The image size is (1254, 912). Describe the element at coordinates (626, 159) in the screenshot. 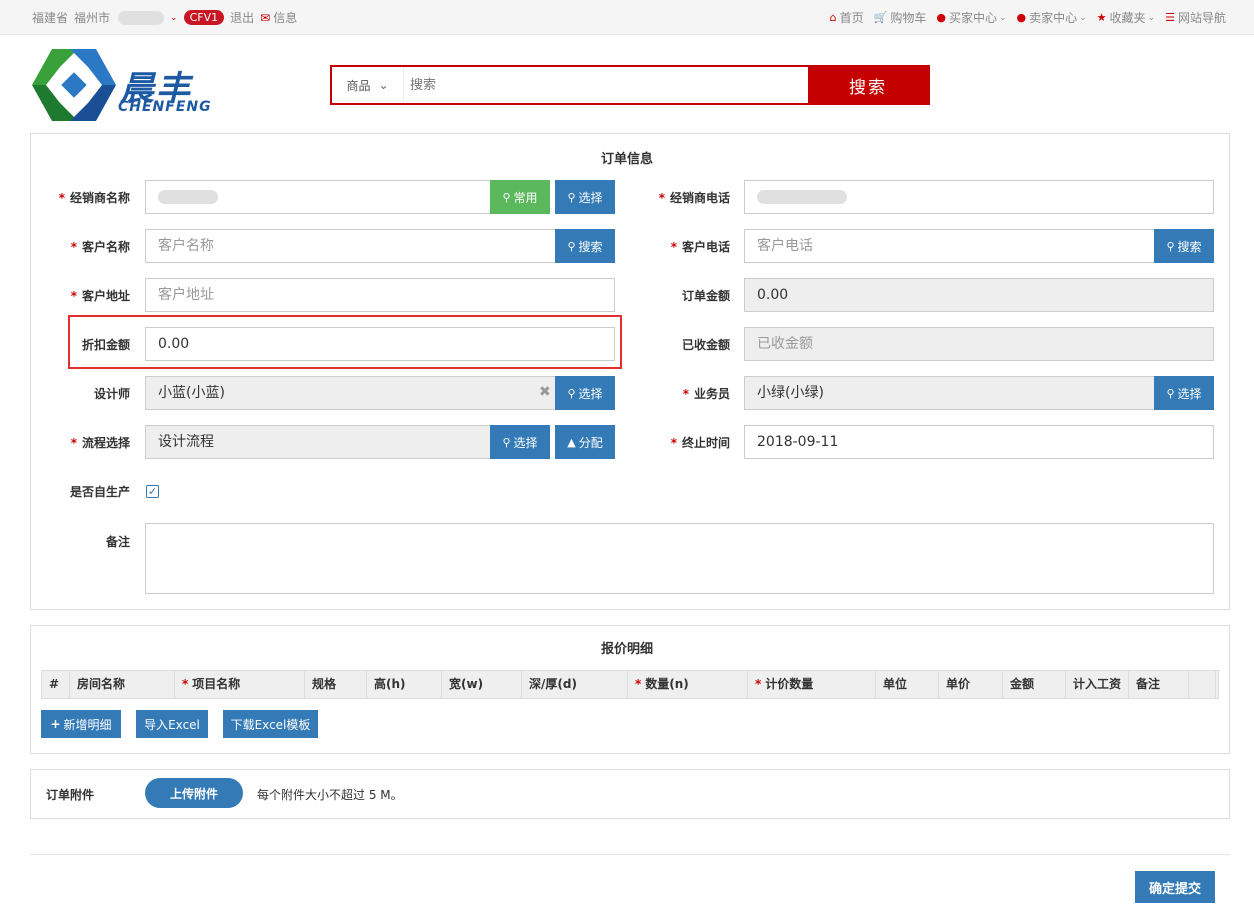

I see `order-info-title: 订单信息` at that location.